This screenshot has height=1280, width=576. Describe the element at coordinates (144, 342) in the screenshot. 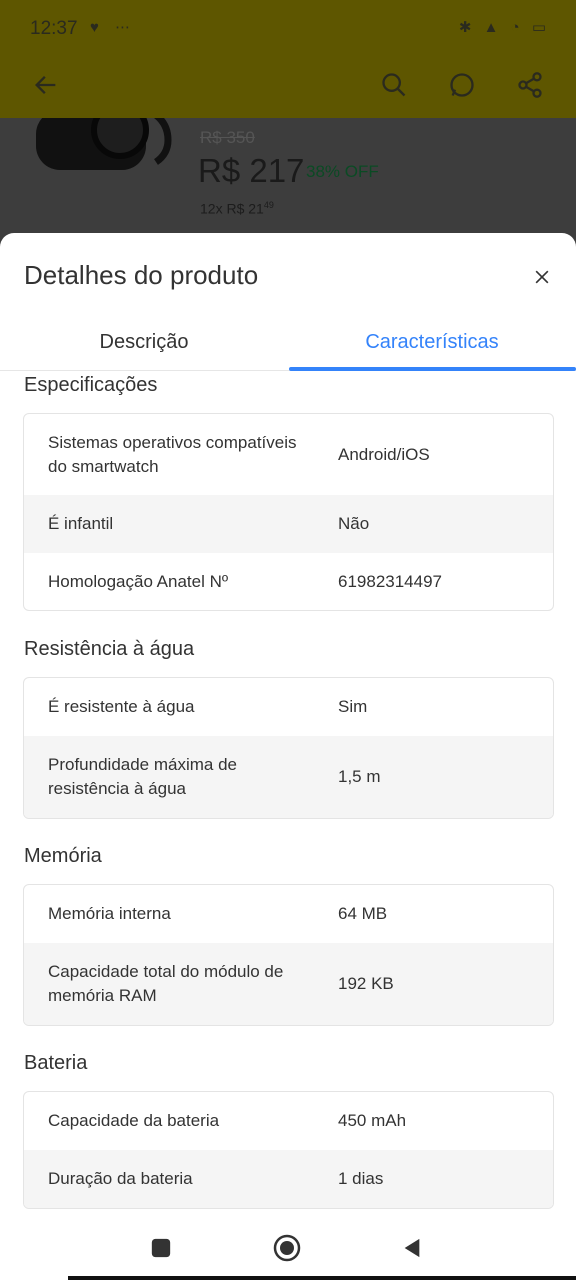

I see `tab-descricao: Descrição` at that location.